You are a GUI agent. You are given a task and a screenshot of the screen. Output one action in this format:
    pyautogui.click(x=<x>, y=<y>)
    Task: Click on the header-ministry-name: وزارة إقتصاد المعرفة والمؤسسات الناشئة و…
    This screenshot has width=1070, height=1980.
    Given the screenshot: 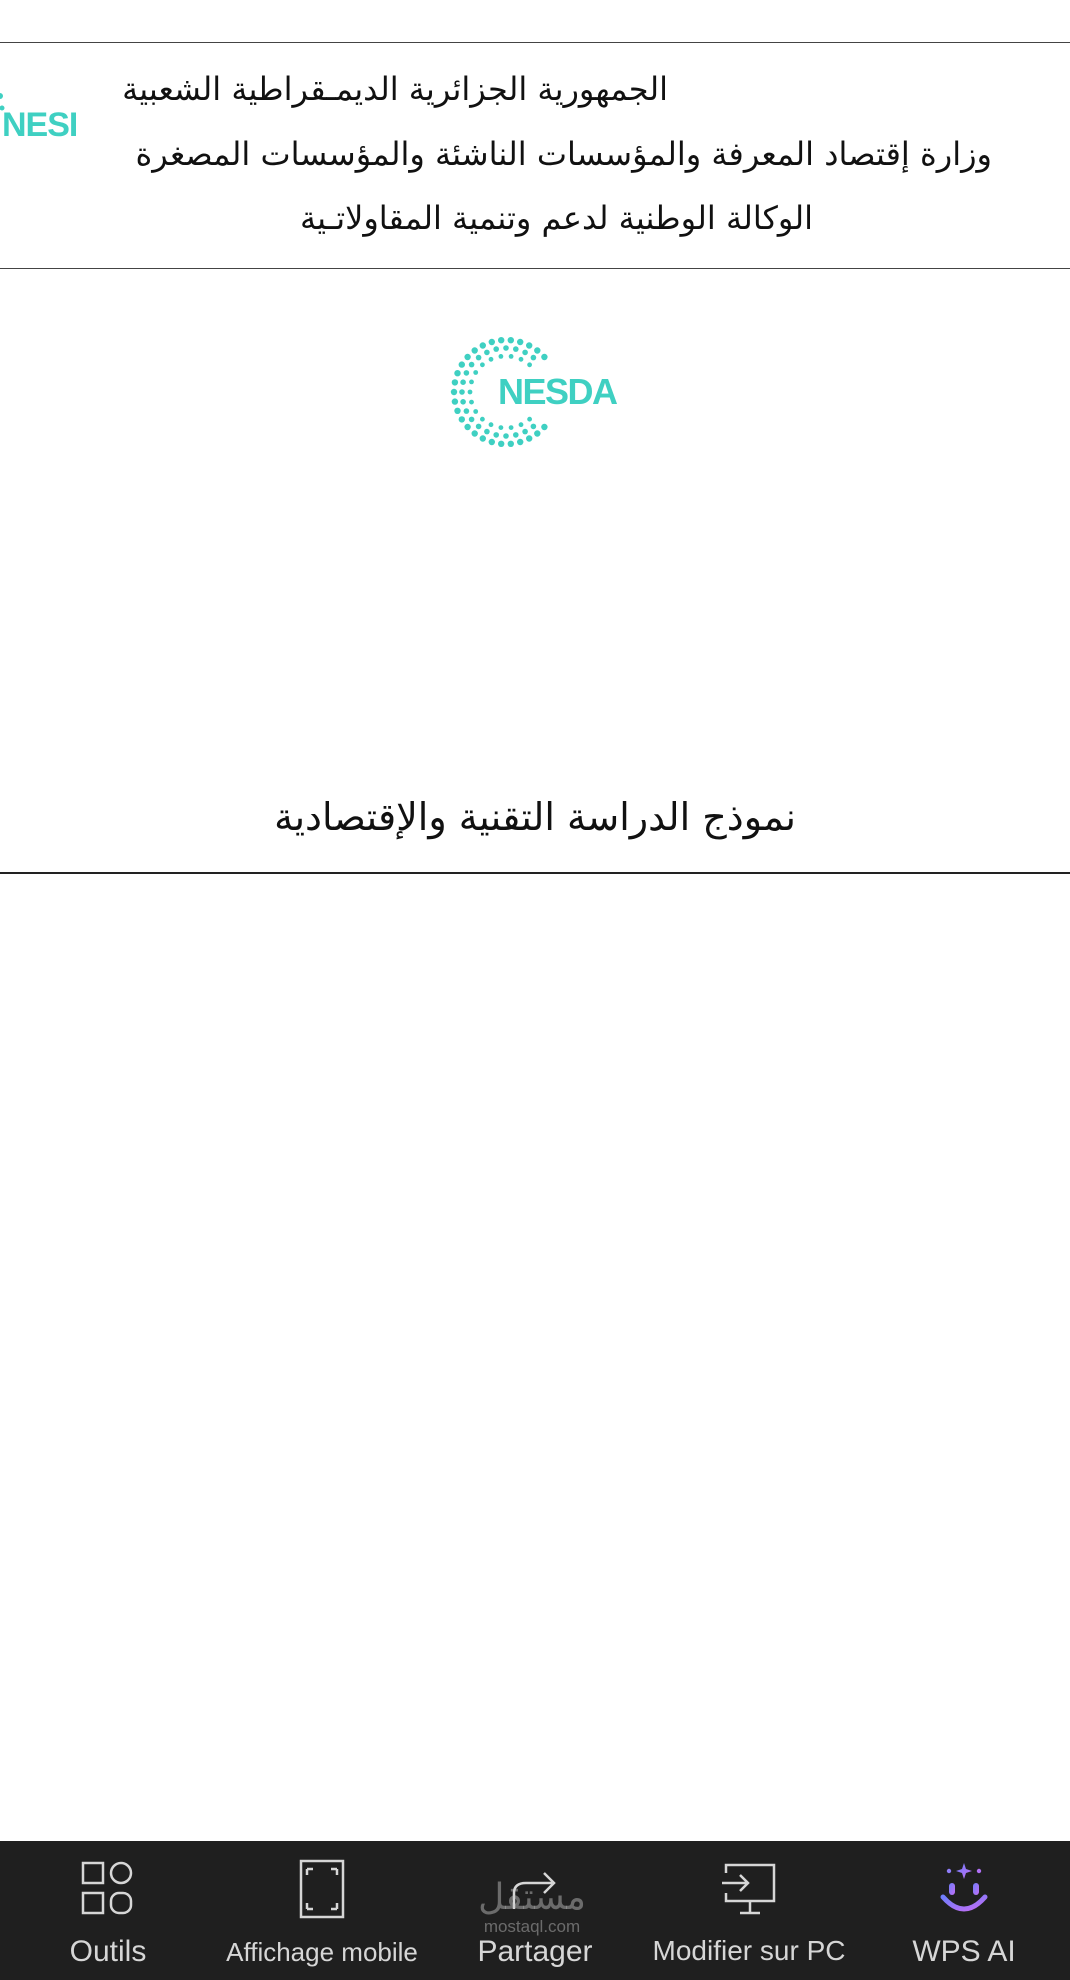 What is the action you would take?
    pyautogui.click(x=563, y=154)
    